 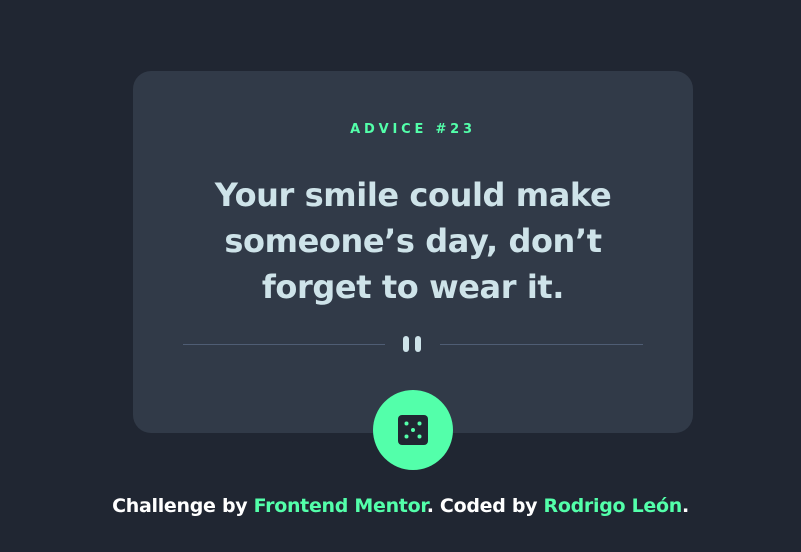 I want to click on dice-button, so click(x=413, y=430).